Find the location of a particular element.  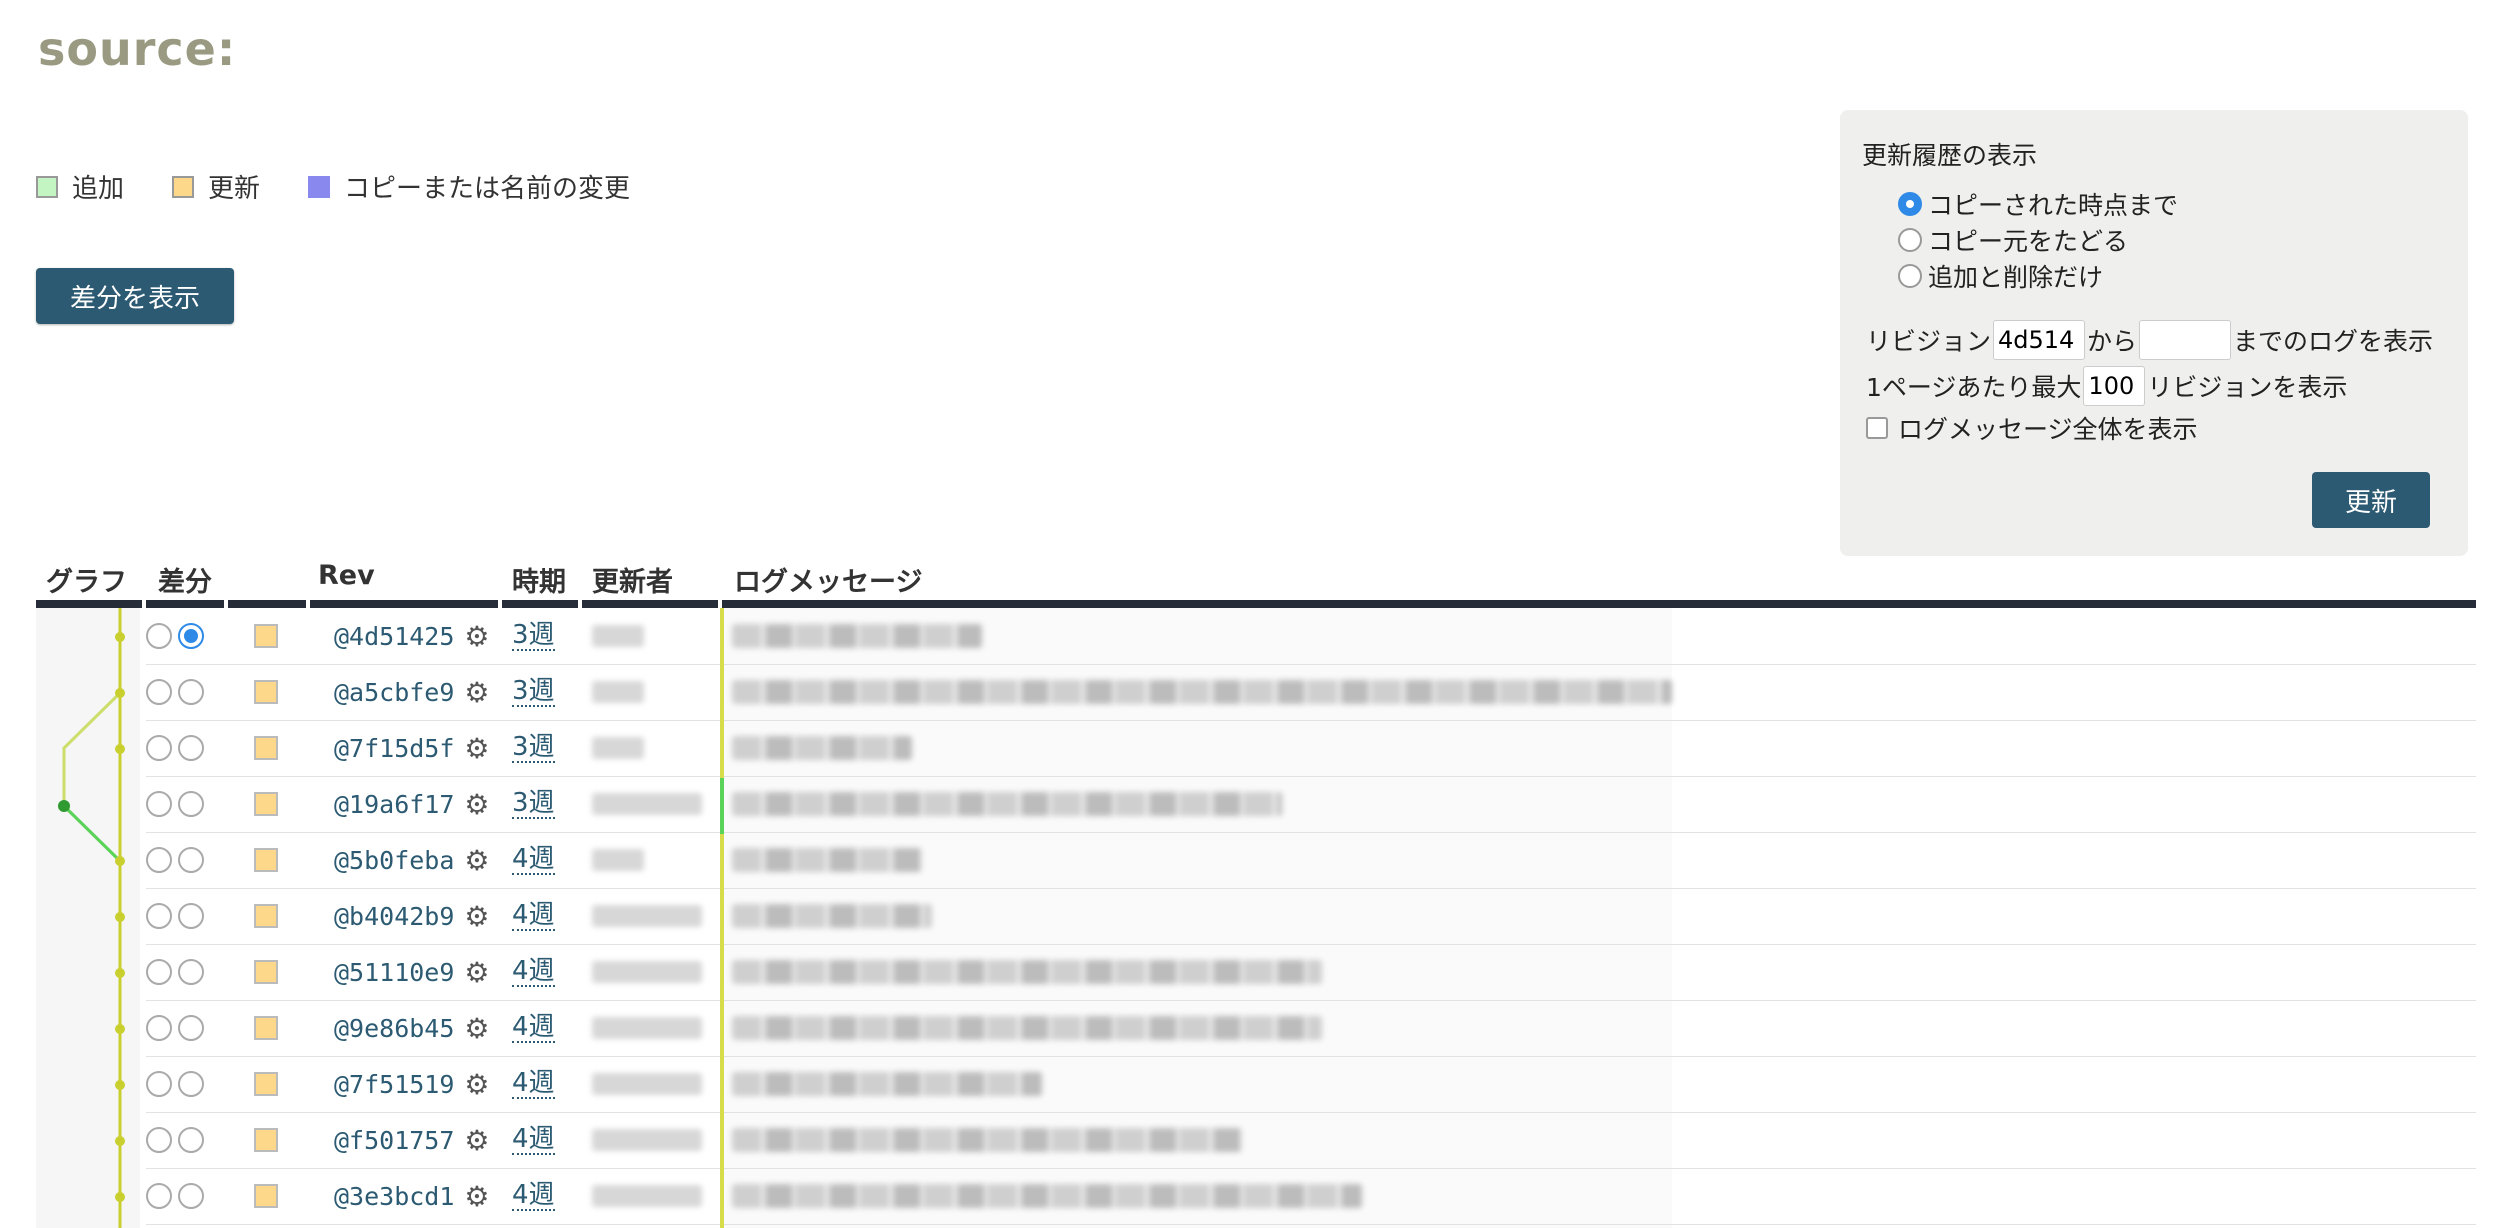

table-row: @a5cbfe9 ⚙ 3週 is located at coordinates (1311, 692).